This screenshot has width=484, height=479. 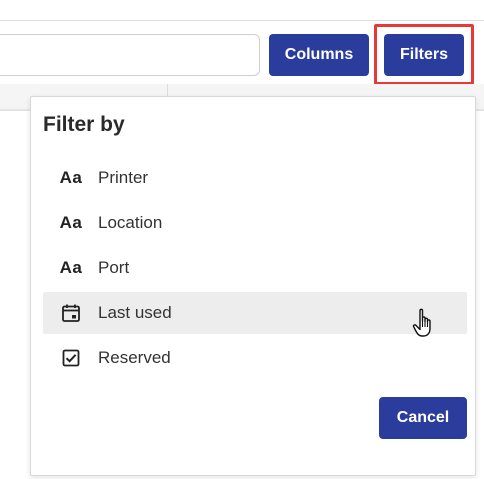 What do you see at coordinates (130, 55) in the screenshot?
I see `search-input` at bounding box center [130, 55].